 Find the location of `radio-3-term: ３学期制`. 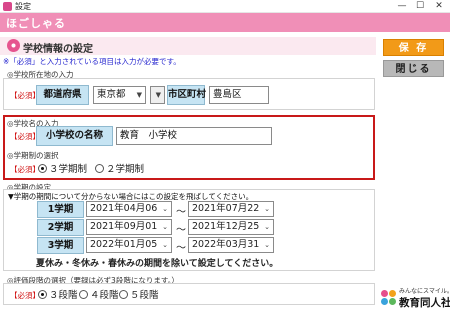

radio-3-term: ３学期制 is located at coordinates (62, 168).